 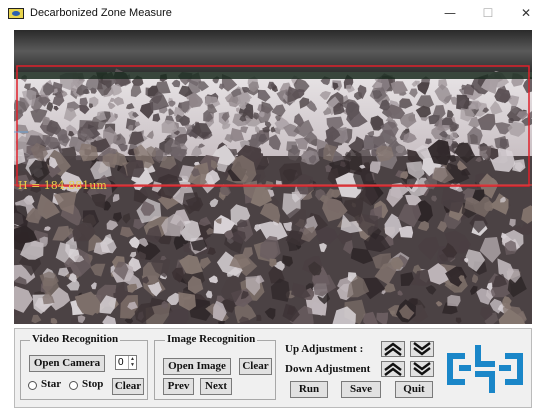 What do you see at coordinates (414, 389) in the screenshot?
I see `quit-button: Quit` at bounding box center [414, 389].